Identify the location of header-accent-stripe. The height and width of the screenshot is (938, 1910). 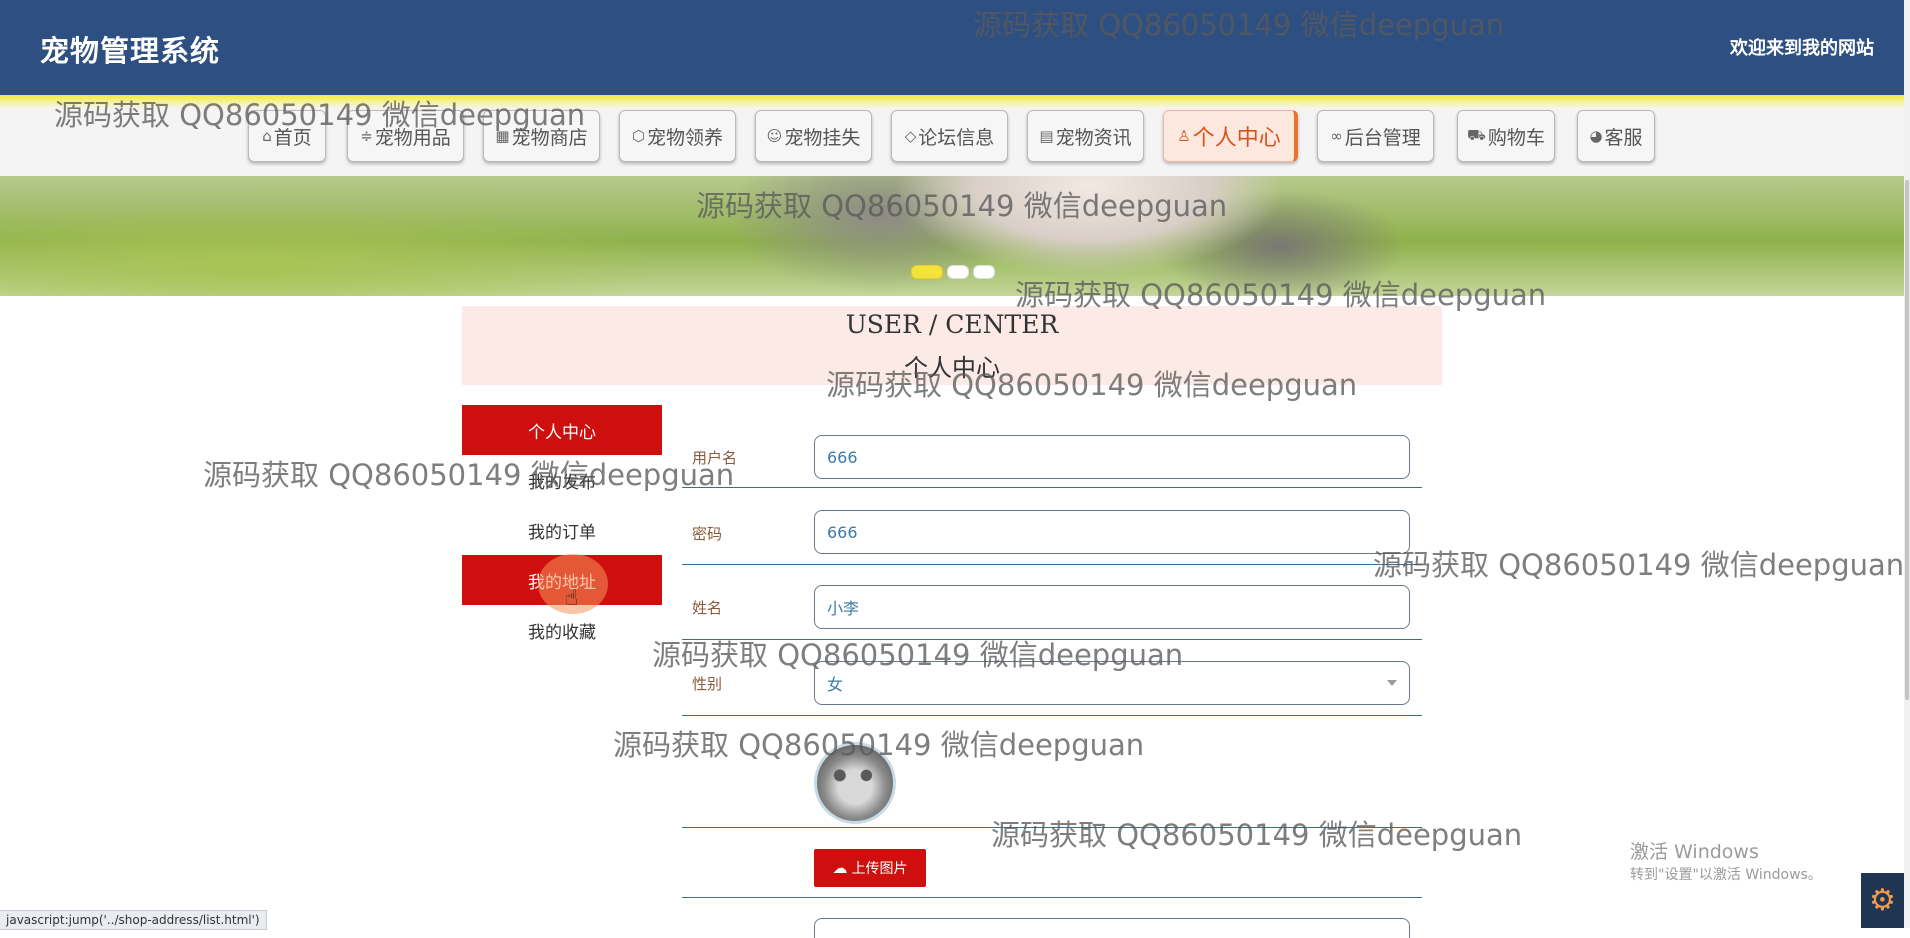
(952, 102).